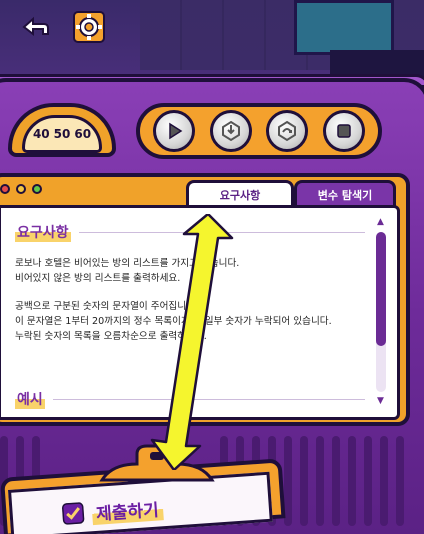  What do you see at coordinates (380, 401) in the screenshot?
I see `scroll-down-button: ▼` at bounding box center [380, 401].